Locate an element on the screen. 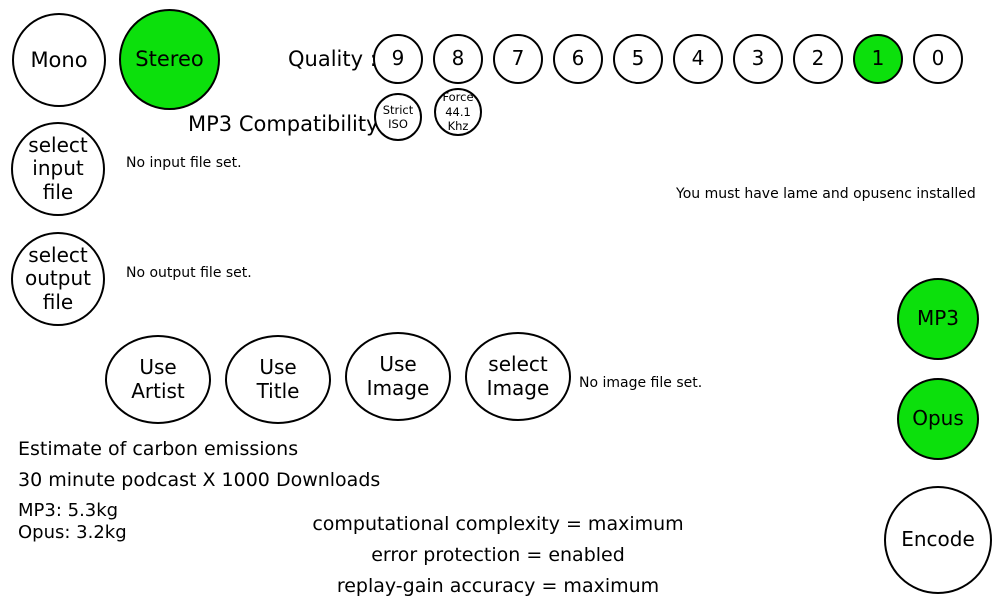  channel-mode-stereo-label: Stereo is located at coordinates (169, 59).